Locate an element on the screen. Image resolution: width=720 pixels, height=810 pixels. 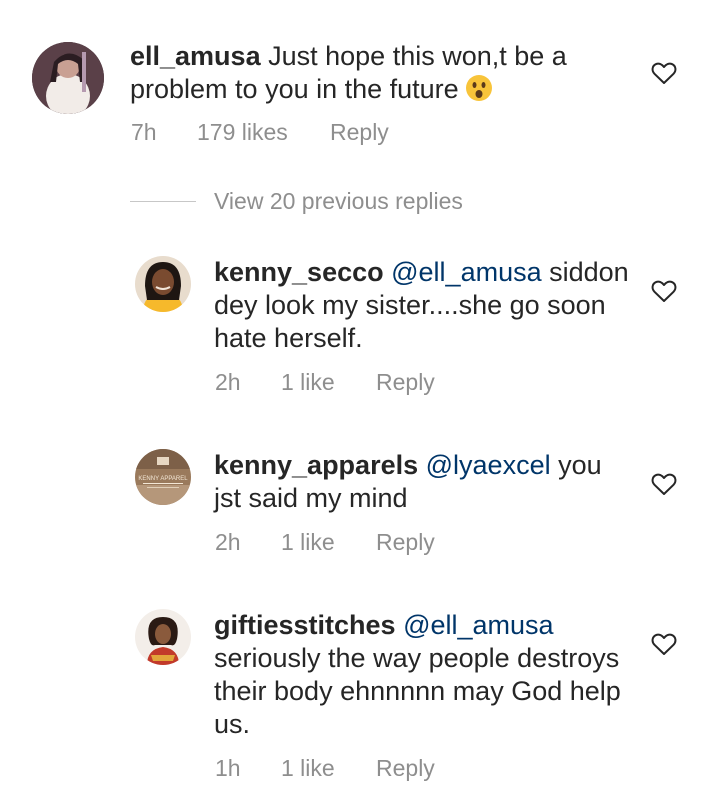
comment-time: 1h is located at coordinates (228, 768).